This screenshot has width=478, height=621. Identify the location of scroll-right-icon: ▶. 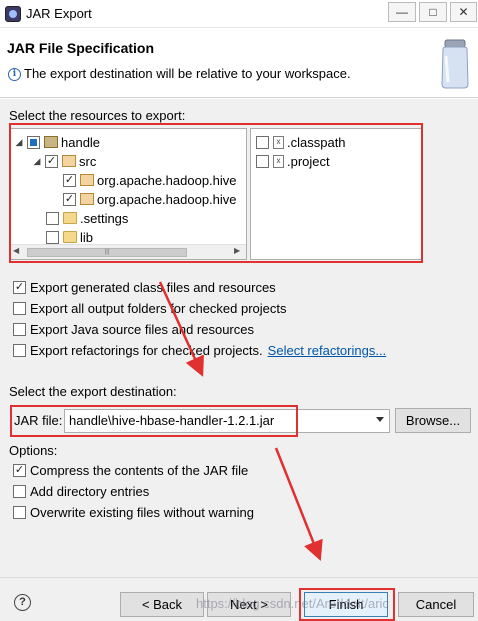
(237, 250).